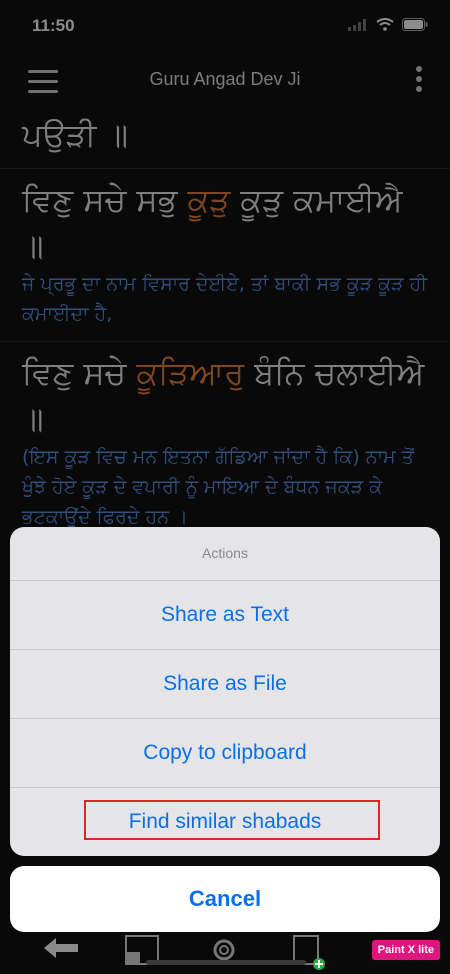 This screenshot has height=974, width=450. What do you see at coordinates (232, 820) in the screenshot?
I see `annotation-highlight-box` at bounding box center [232, 820].